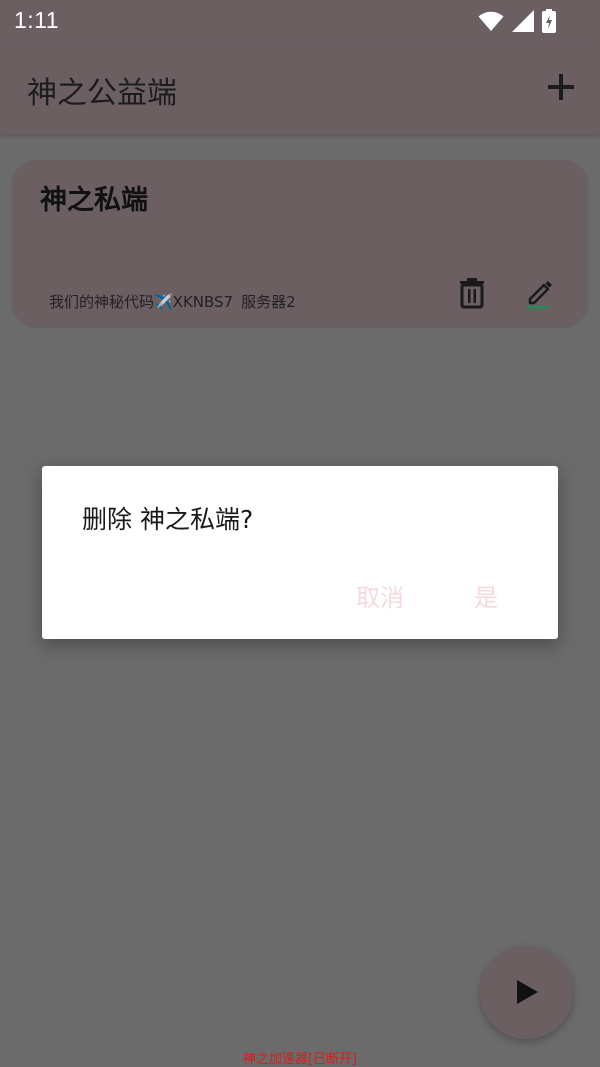  I want to click on cancel-button: 取消, so click(380, 595).